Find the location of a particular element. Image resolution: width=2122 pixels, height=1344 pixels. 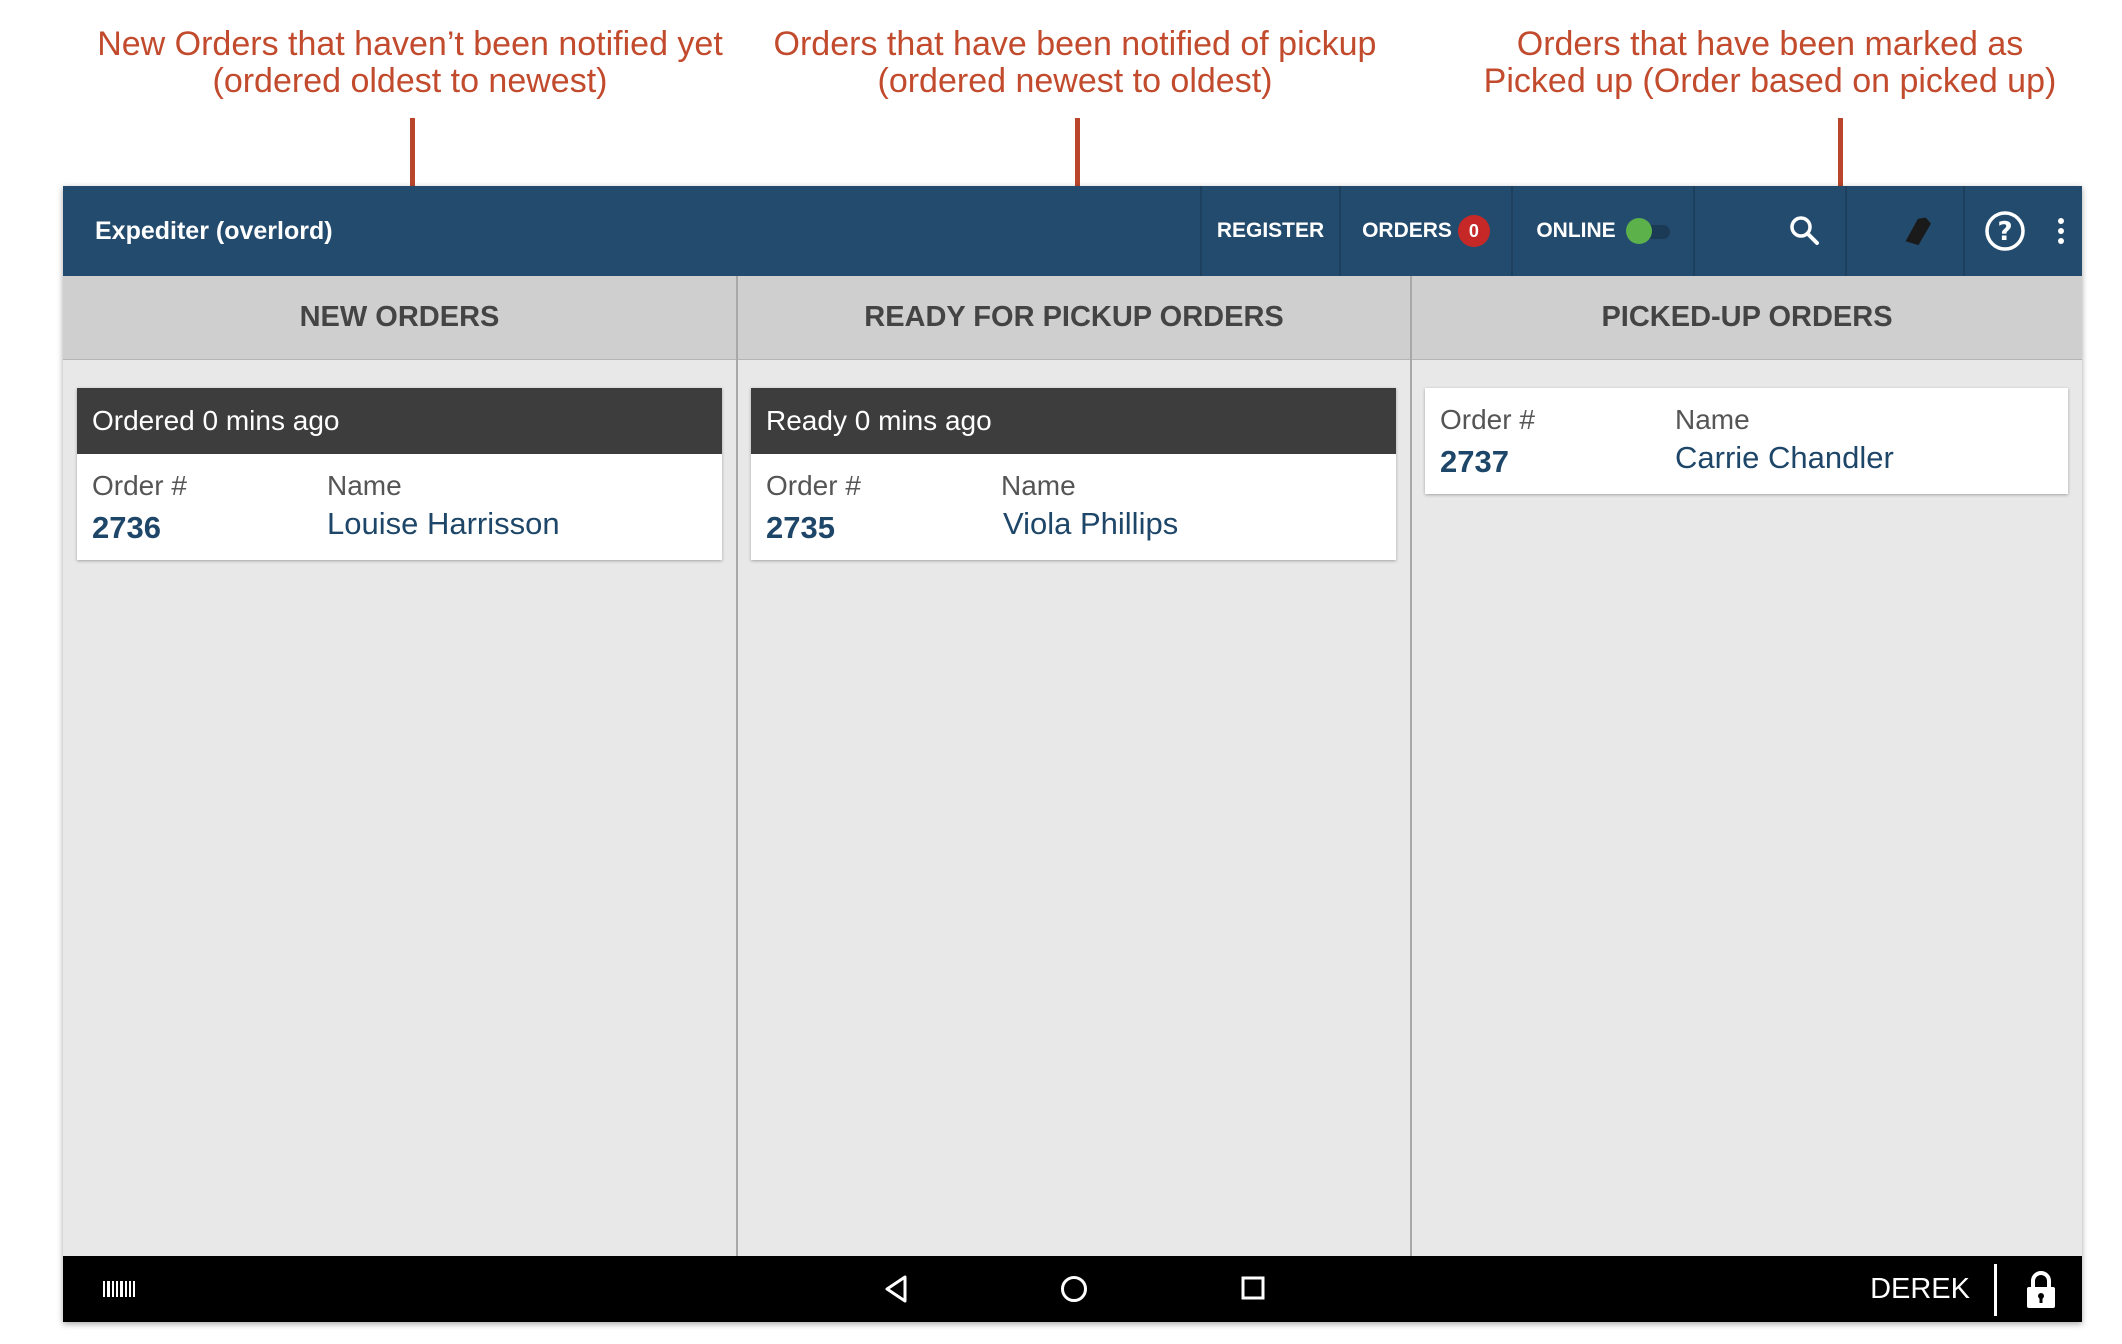

lock-icon is located at coordinates (2041, 1290).